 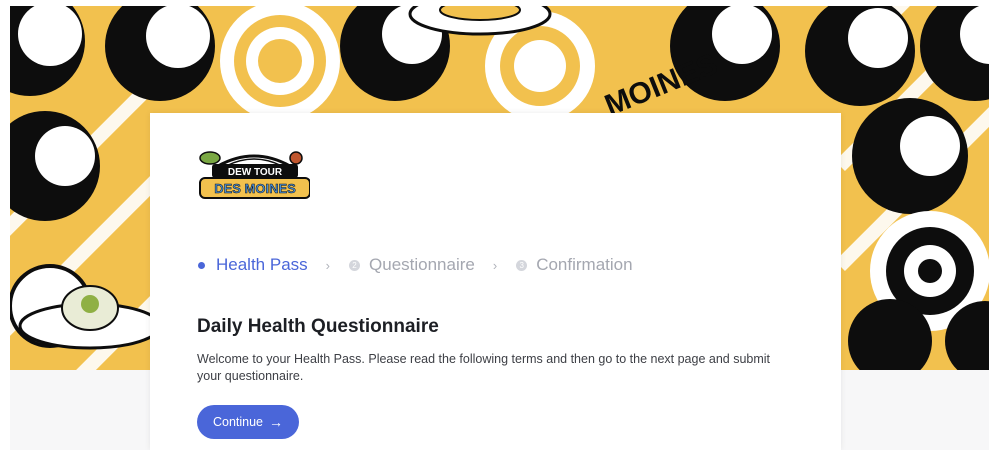 I want to click on continue-button-label: Continue, so click(x=238, y=422).